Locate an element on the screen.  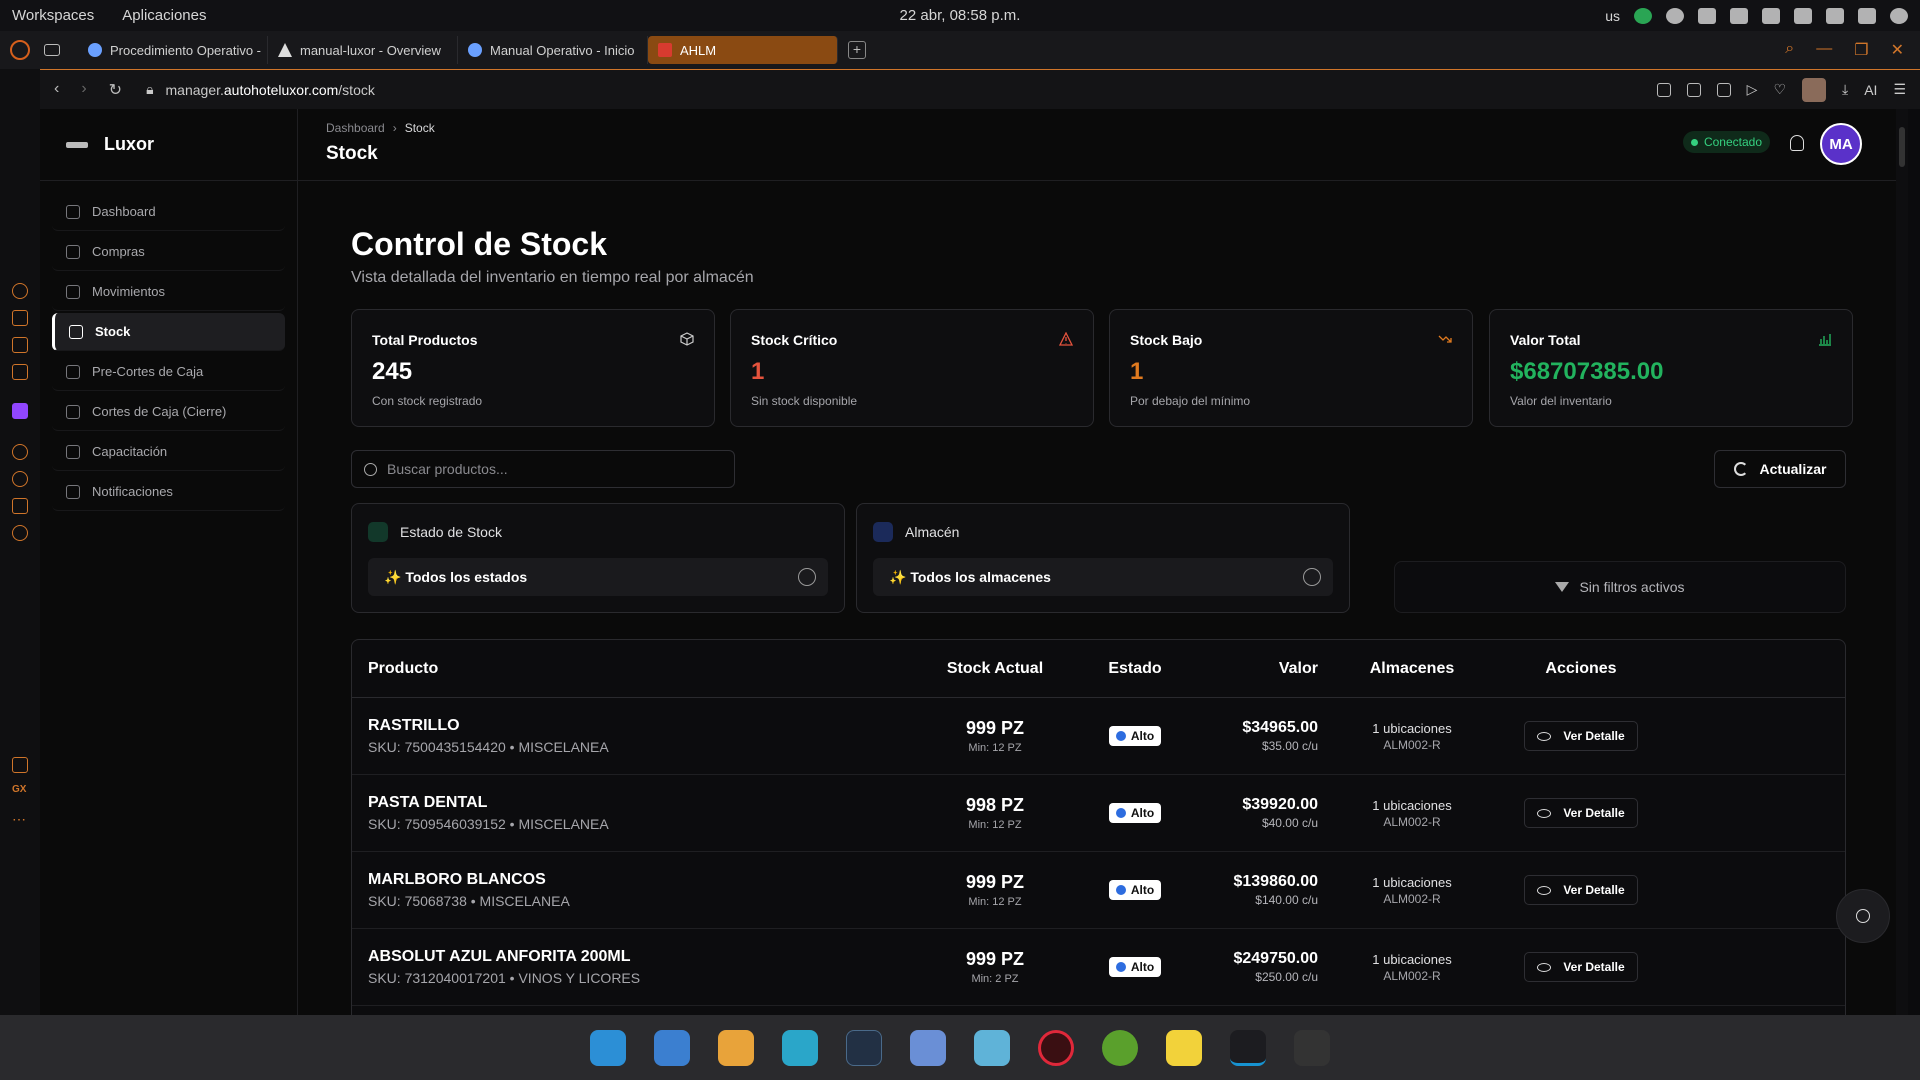
warehouse-icon is located at coordinates (883, 532).